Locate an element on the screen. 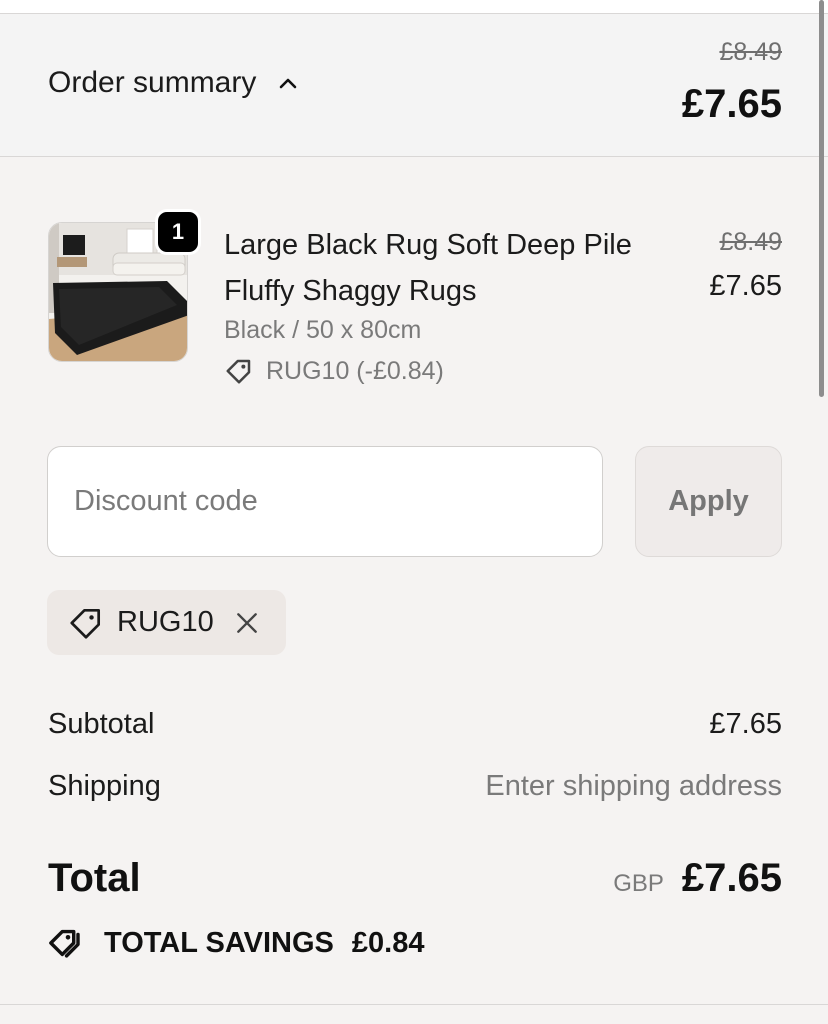 This screenshot has width=828, height=1024. summary-original-price: £8.49 is located at coordinates (750, 52).